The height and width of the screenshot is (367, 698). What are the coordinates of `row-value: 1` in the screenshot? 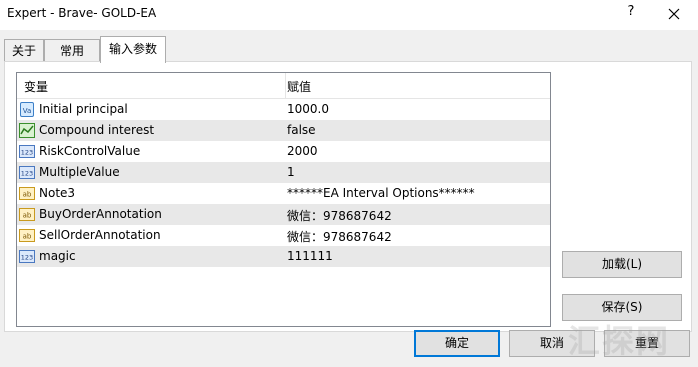 It's located at (291, 172).